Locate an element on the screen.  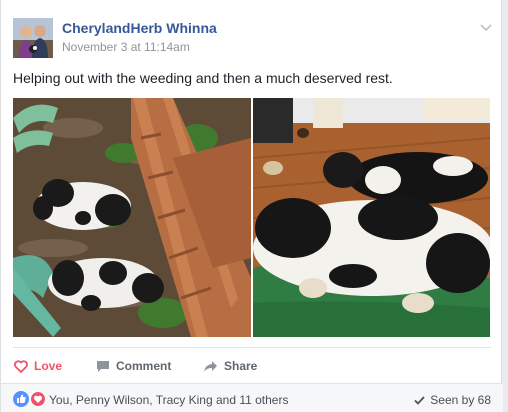
share-icon is located at coordinates (210, 366).